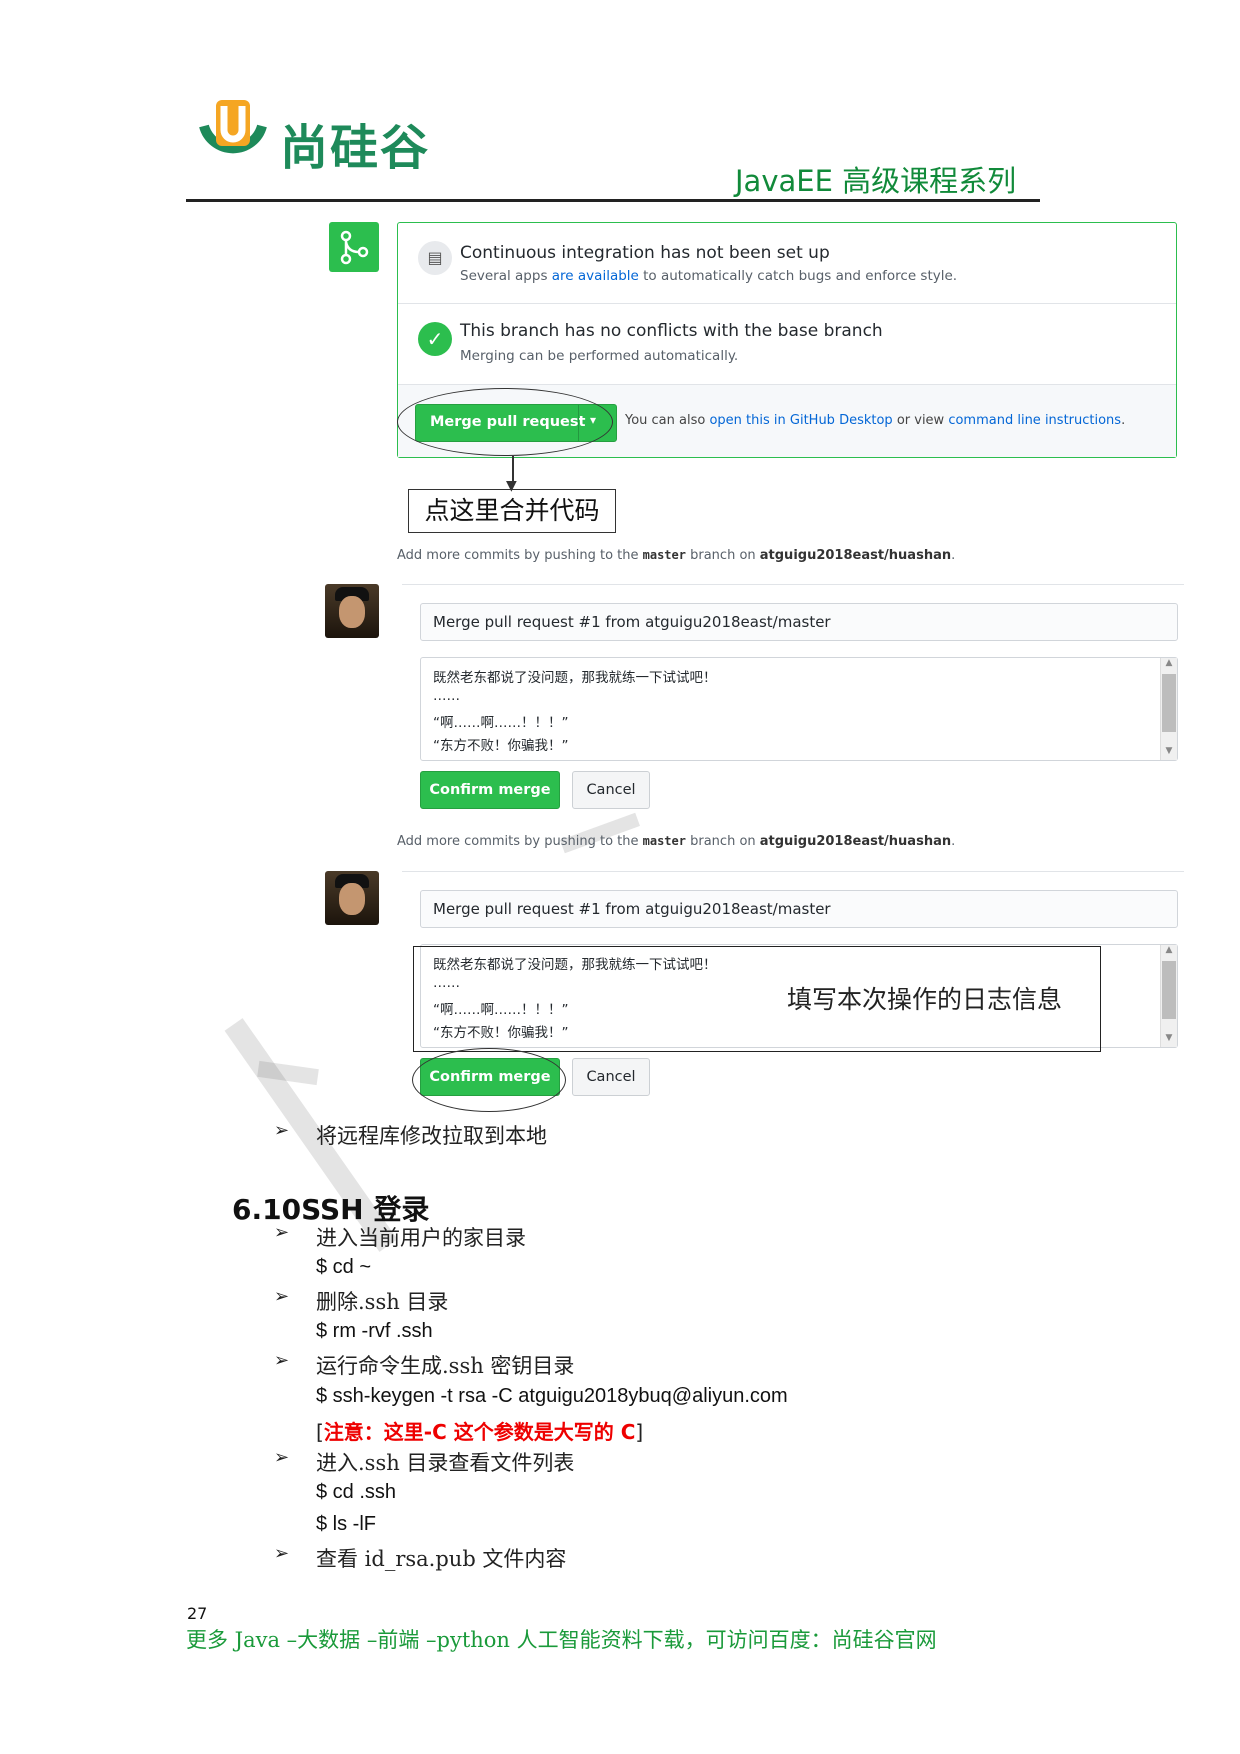 Image resolution: width=1240 pixels, height=1754 pixels. I want to click on bullet-text: 将远程库修改拉取到本地, so click(431, 1136).